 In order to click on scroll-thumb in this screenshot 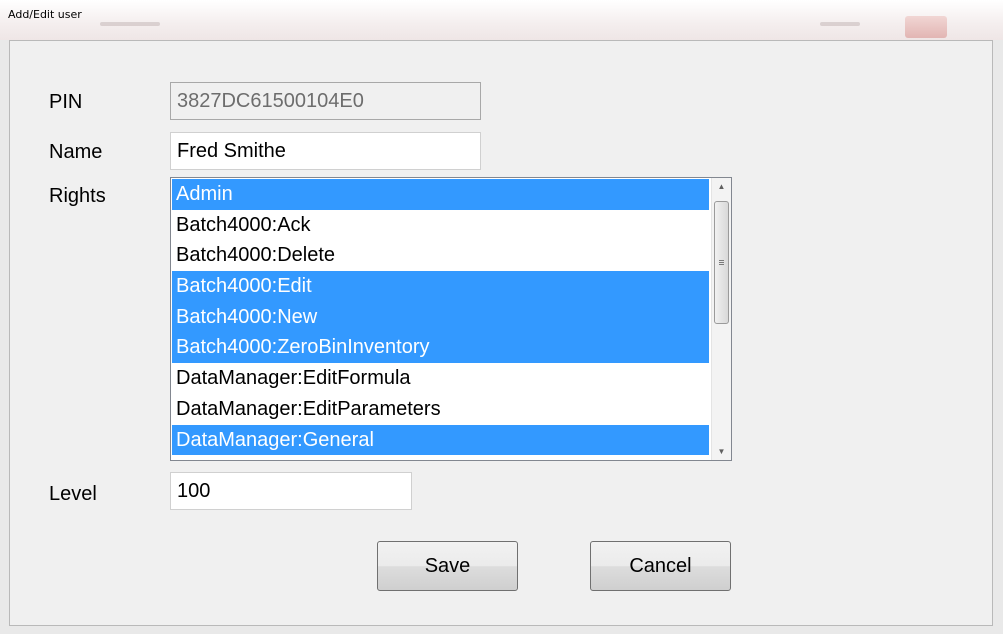, I will do `click(721, 262)`.